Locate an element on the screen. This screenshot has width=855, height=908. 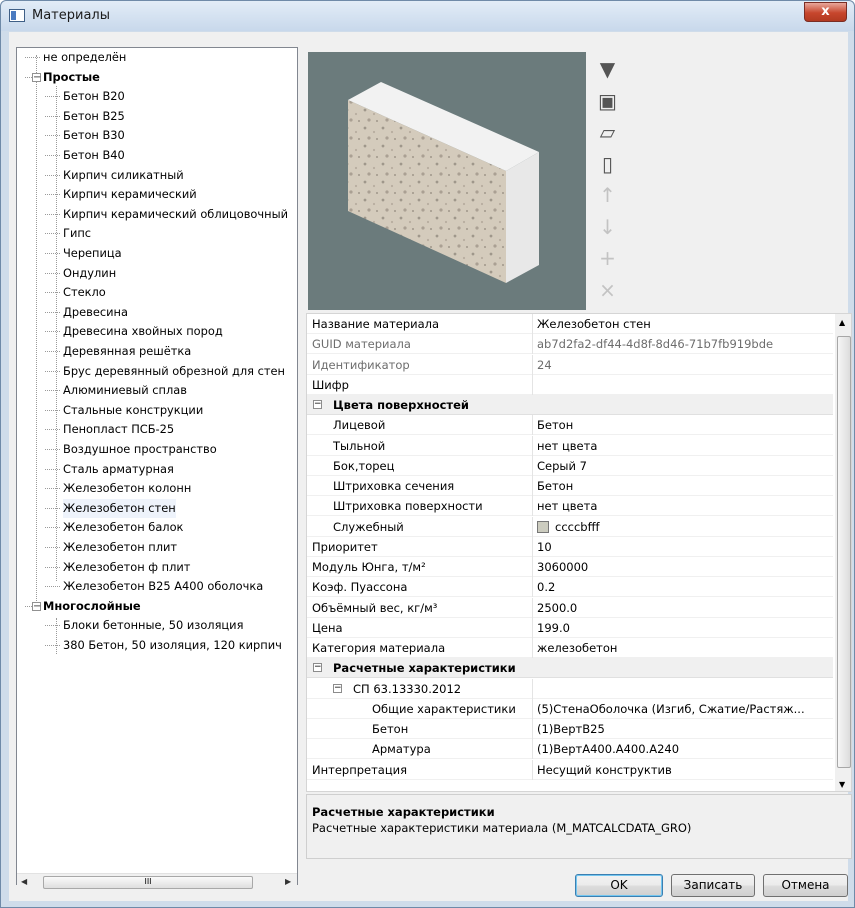
scroll-down-icon: ▼ is located at coordinates (842, 784).